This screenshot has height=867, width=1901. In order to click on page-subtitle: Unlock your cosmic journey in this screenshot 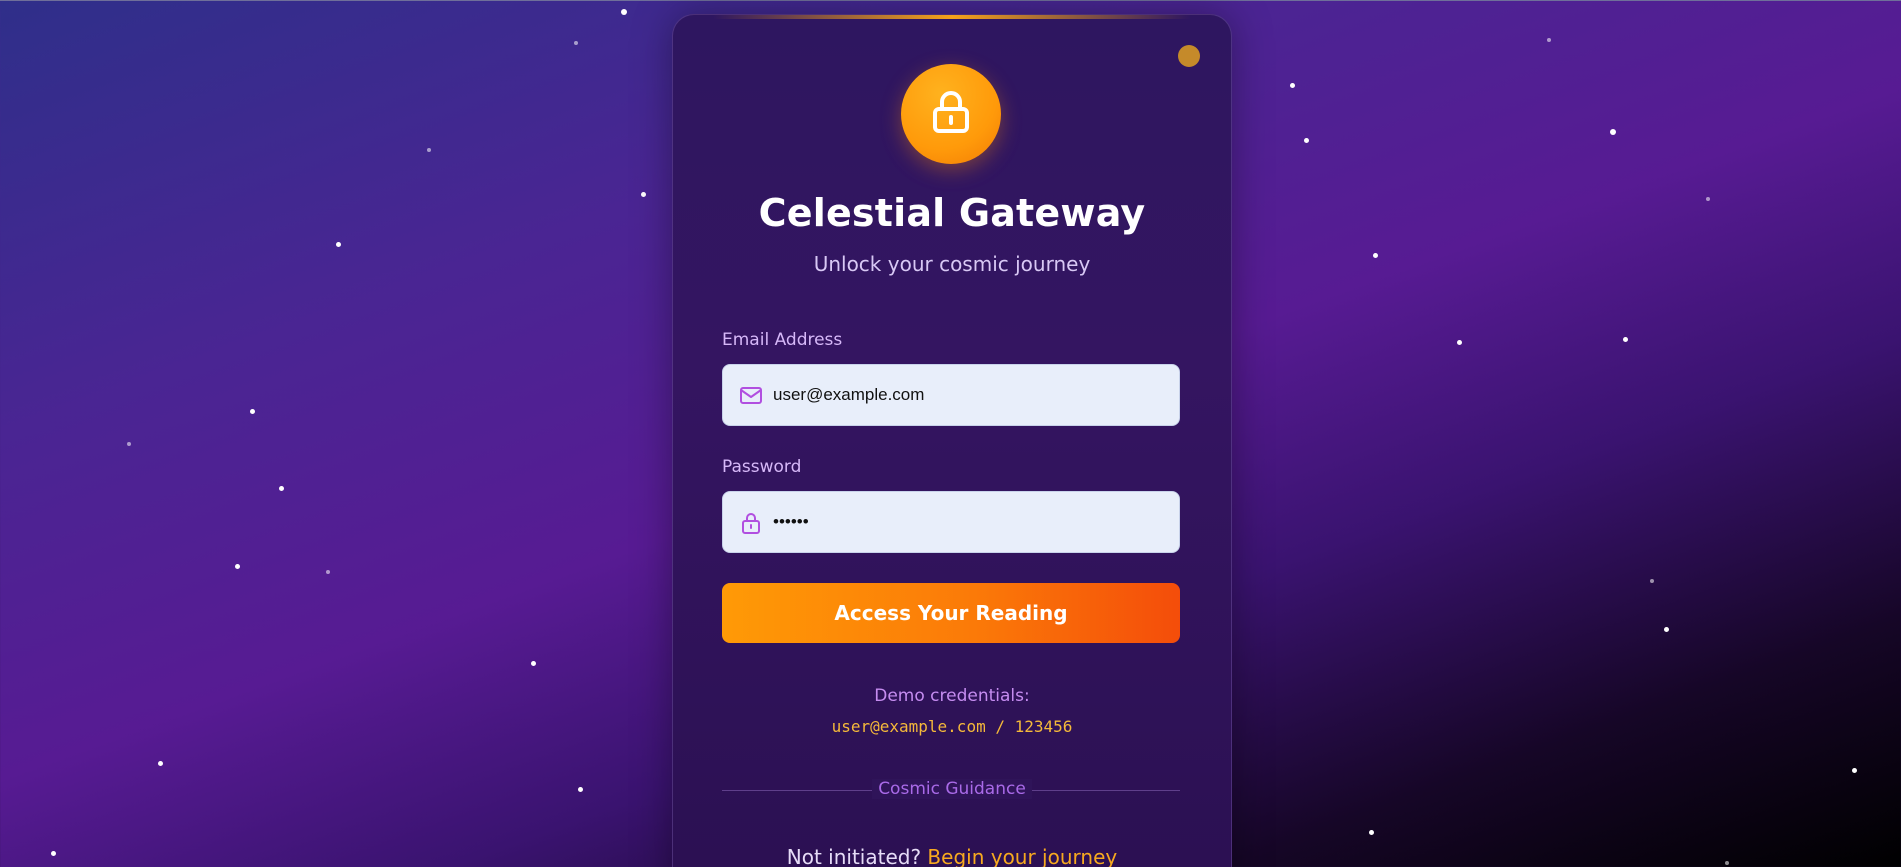, I will do `click(952, 264)`.